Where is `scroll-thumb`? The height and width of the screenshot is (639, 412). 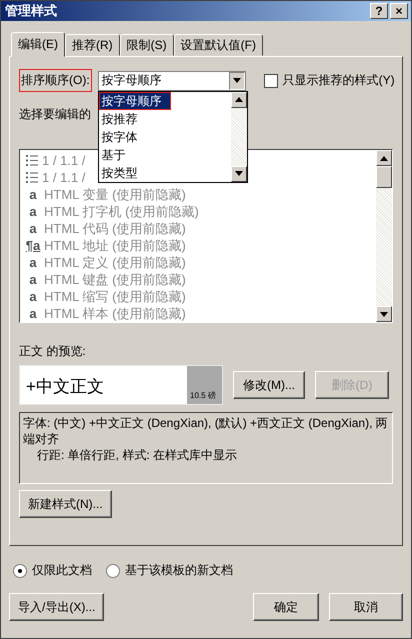
scroll-thumb is located at coordinates (384, 177).